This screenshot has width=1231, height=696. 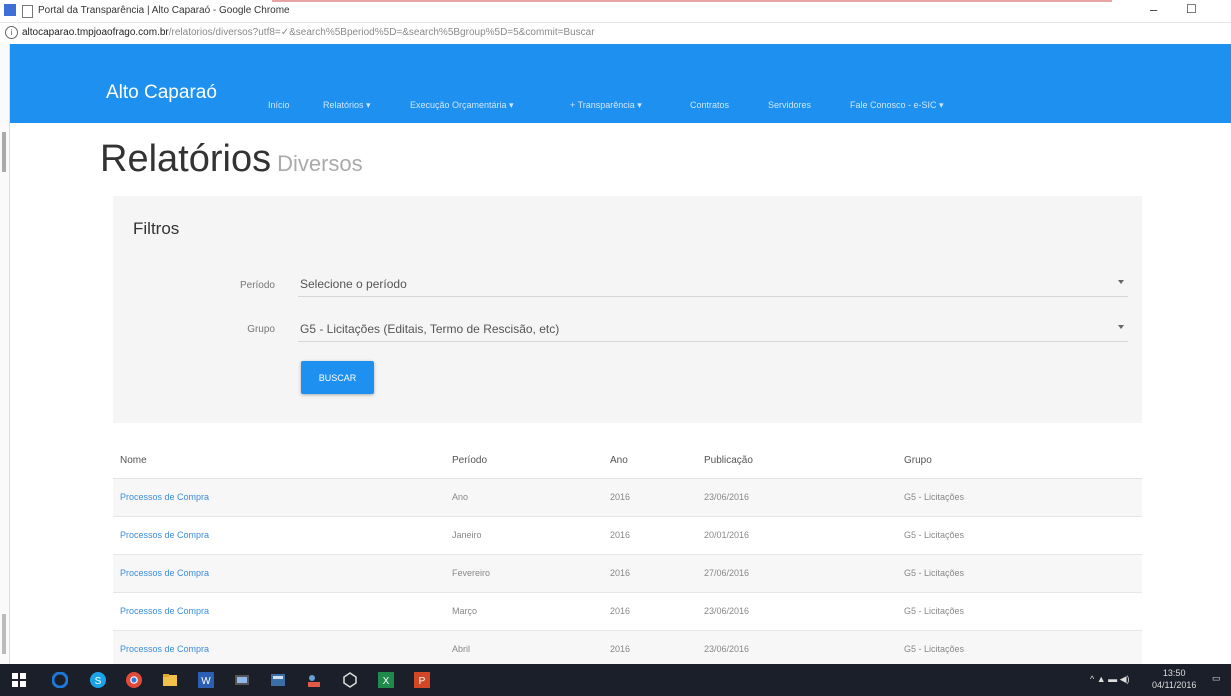 I want to click on row-period: Fevereiro, so click(x=471, y=573).